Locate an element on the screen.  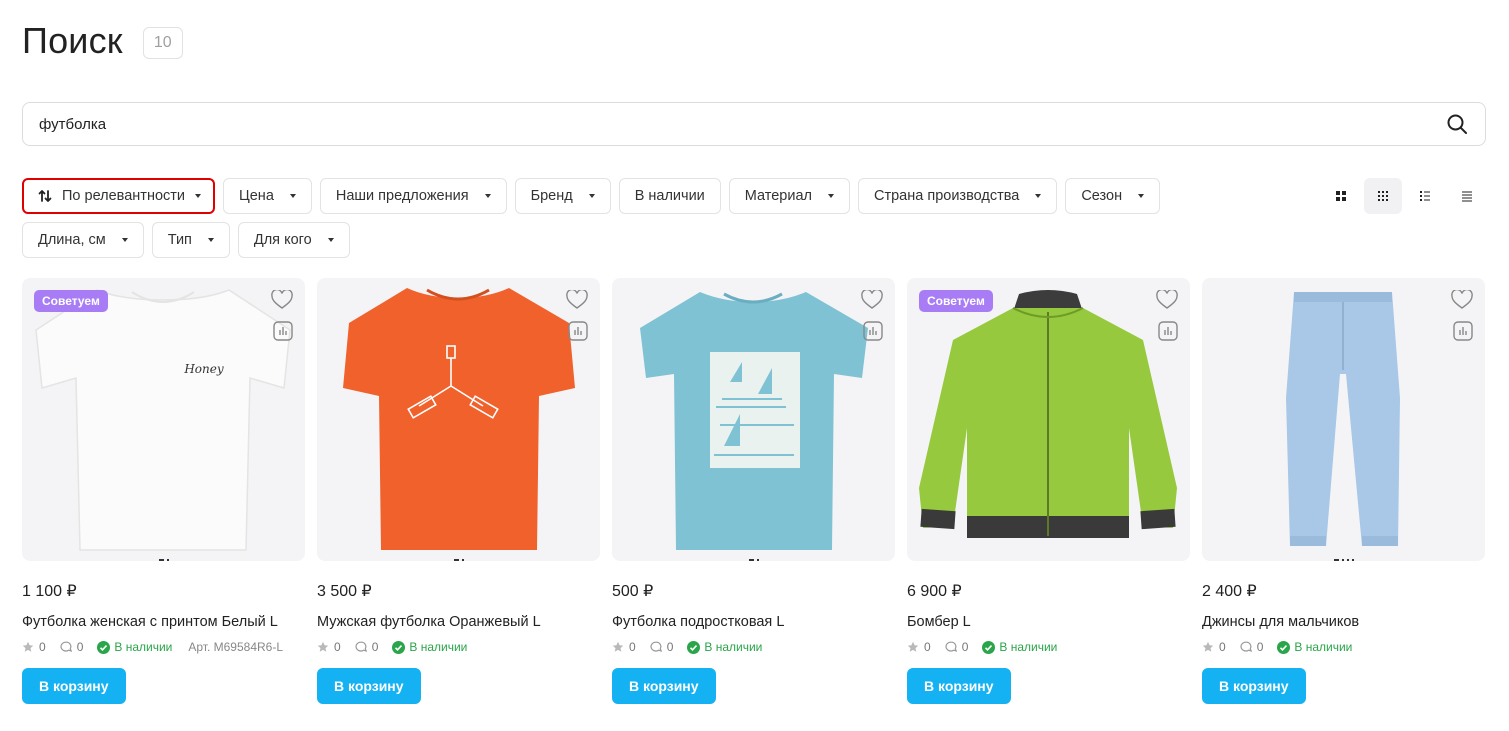
white-tshirt-image: Honey is located at coordinates (163, 420).